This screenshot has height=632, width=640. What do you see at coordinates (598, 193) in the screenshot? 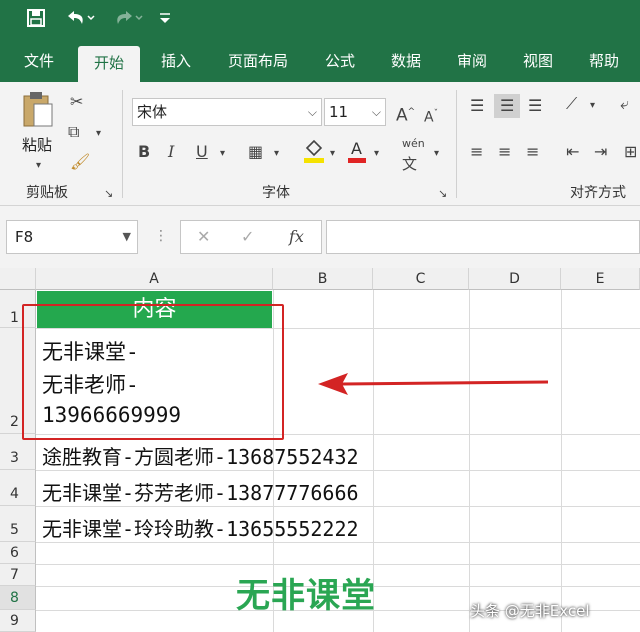
I see `alignment-group-label: 对齐方式` at bounding box center [598, 193].